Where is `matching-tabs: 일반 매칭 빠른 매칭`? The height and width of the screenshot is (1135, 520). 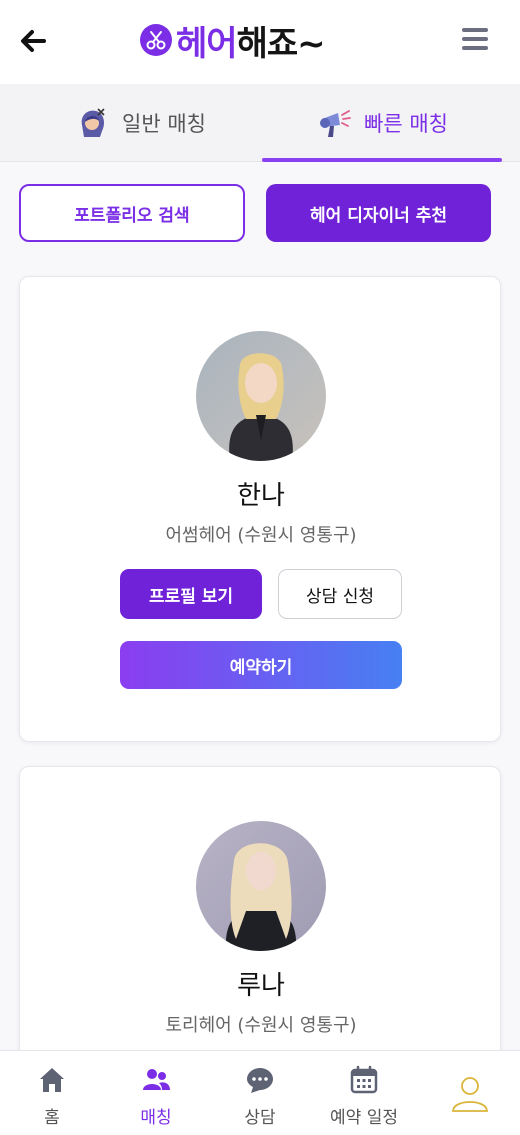
matching-tabs: 일반 매칭 빠른 매칭 is located at coordinates (260, 123).